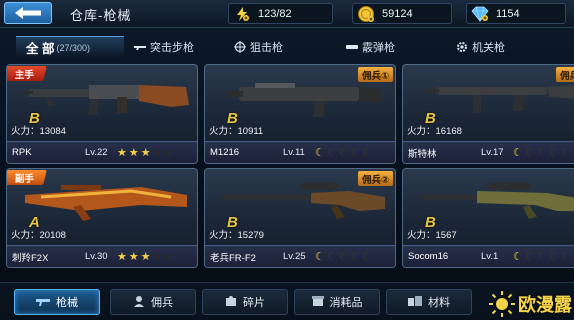 The width and height of the screenshot is (574, 320). What do you see at coordinates (105, 100) in the screenshot?
I see `rpk-gun-image` at bounding box center [105, 100].